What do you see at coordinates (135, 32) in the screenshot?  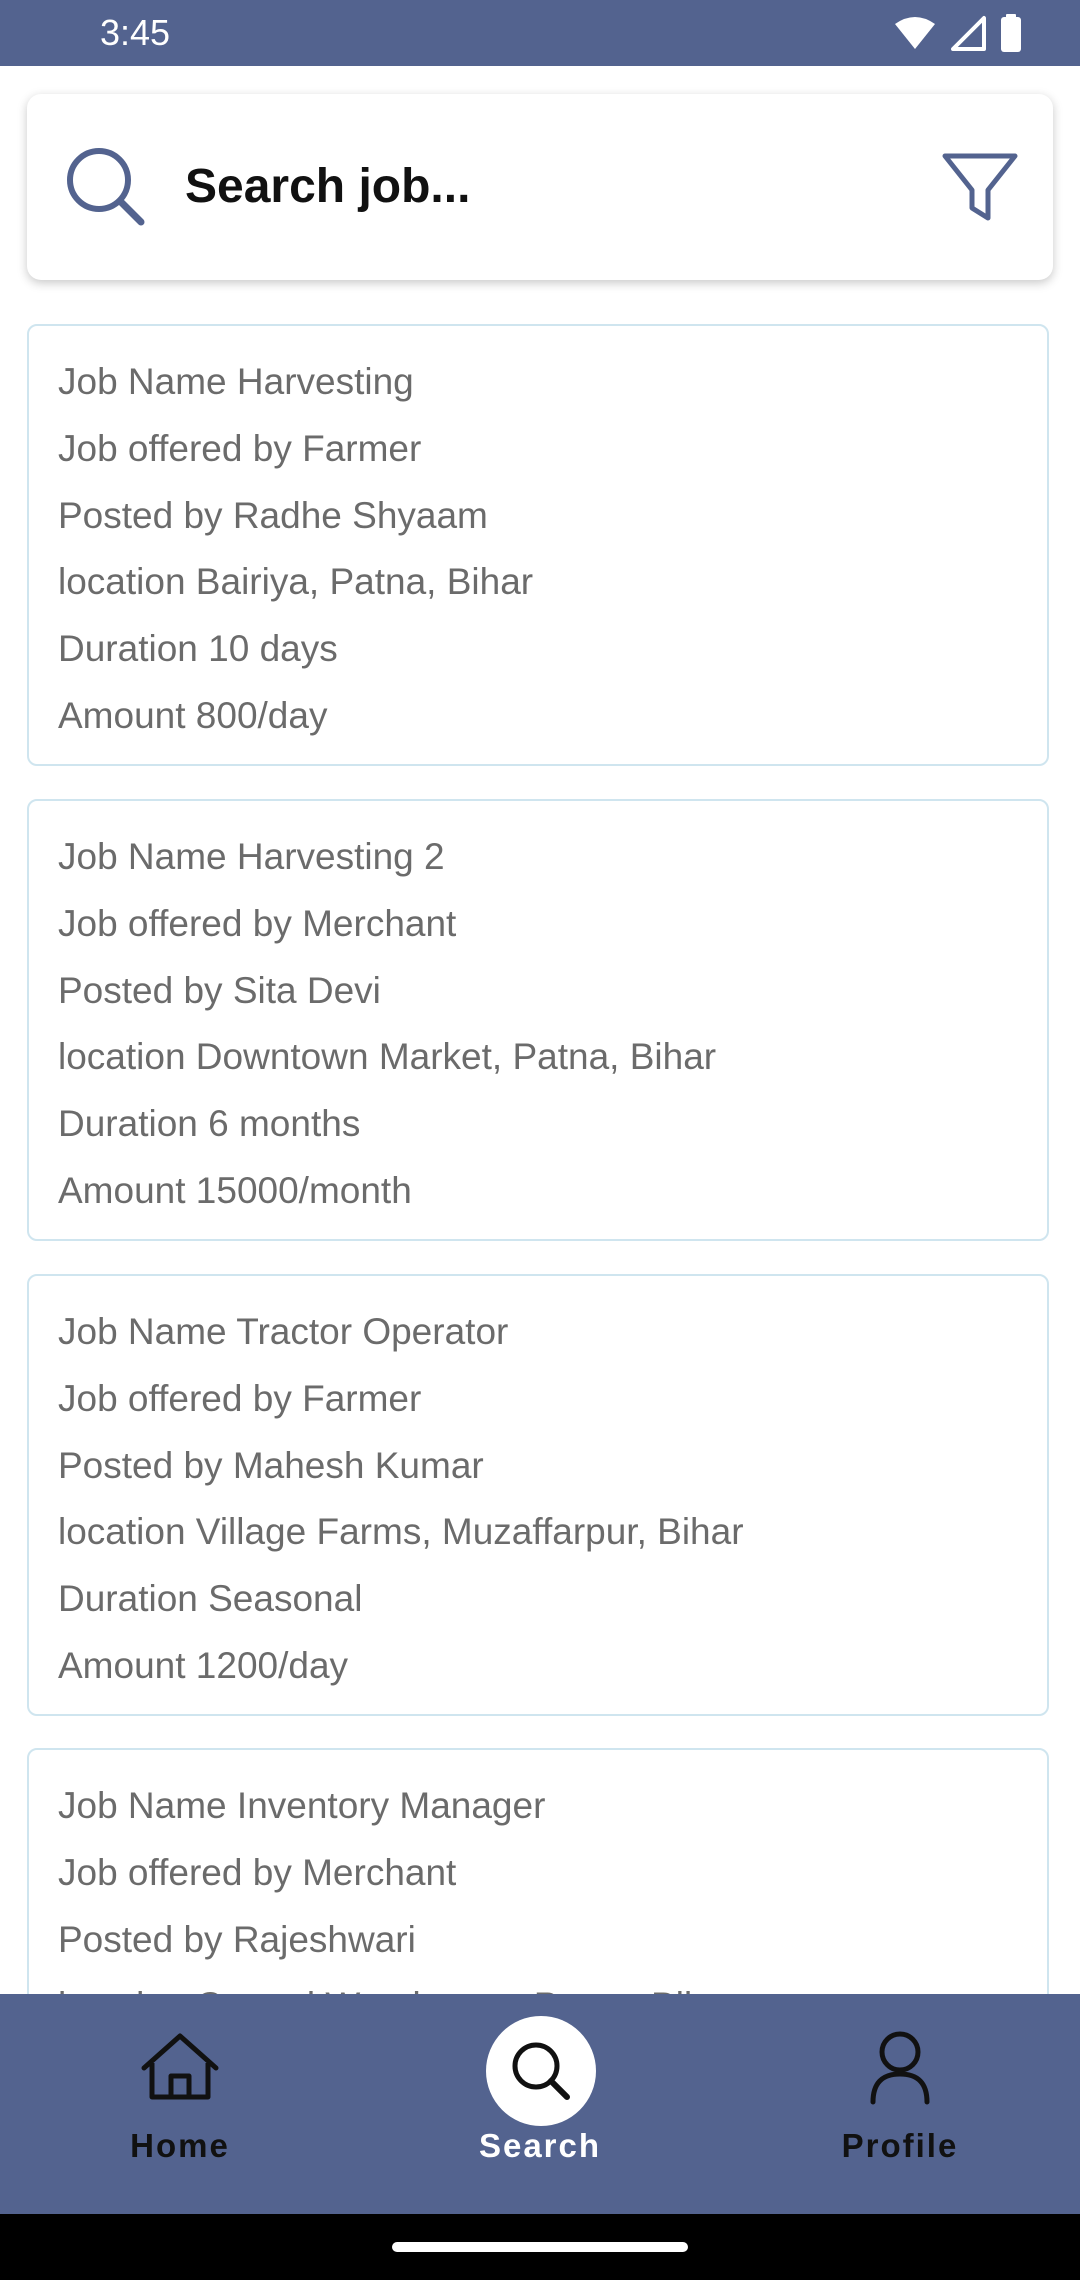 I see `status-time: 3:45` at bounding box center [135, 32].